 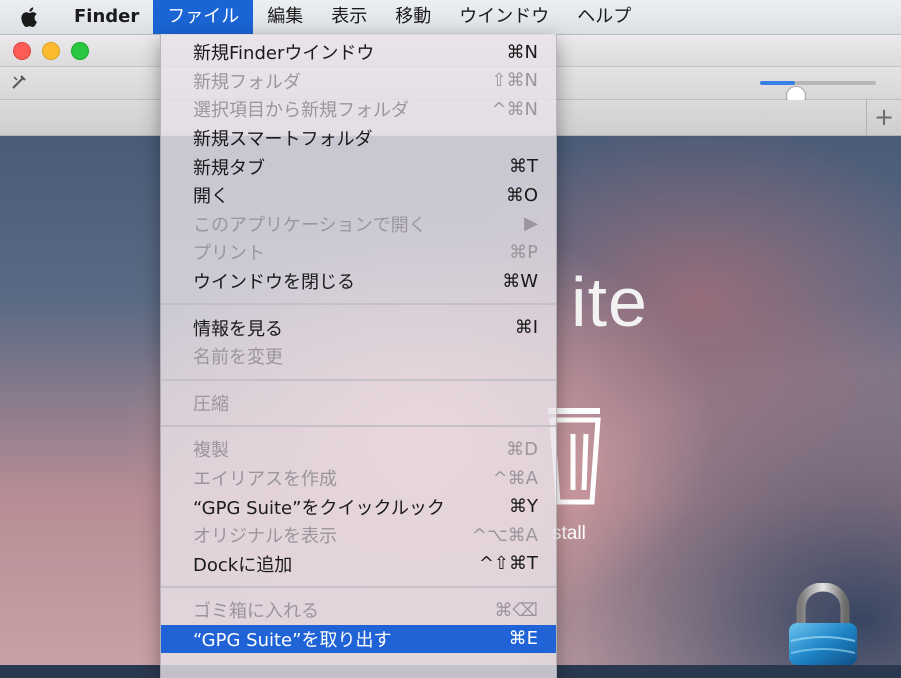 I want to click on menu-item-label: 圧縮, so click(x=211, y=404).